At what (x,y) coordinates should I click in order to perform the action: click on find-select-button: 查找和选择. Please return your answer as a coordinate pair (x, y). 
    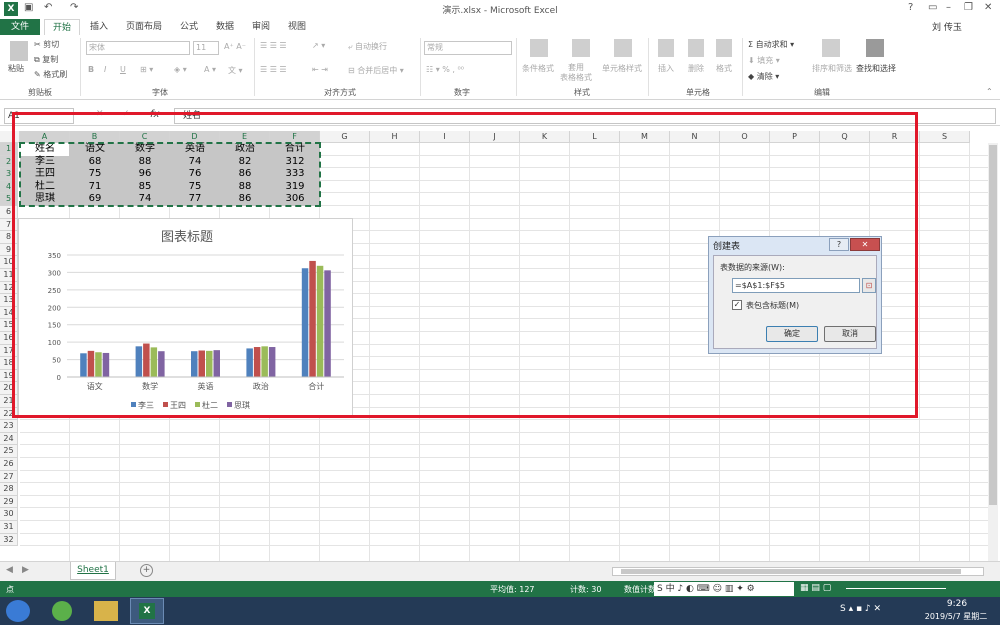
    Looking at the image, I should click on (876, 68).